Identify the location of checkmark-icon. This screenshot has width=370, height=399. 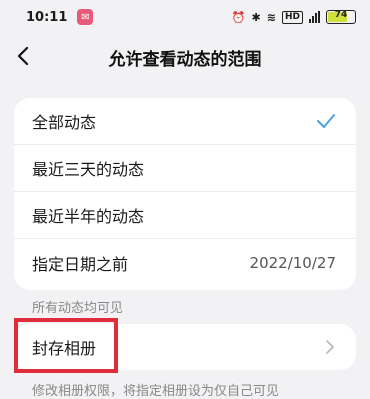
(326, 121).